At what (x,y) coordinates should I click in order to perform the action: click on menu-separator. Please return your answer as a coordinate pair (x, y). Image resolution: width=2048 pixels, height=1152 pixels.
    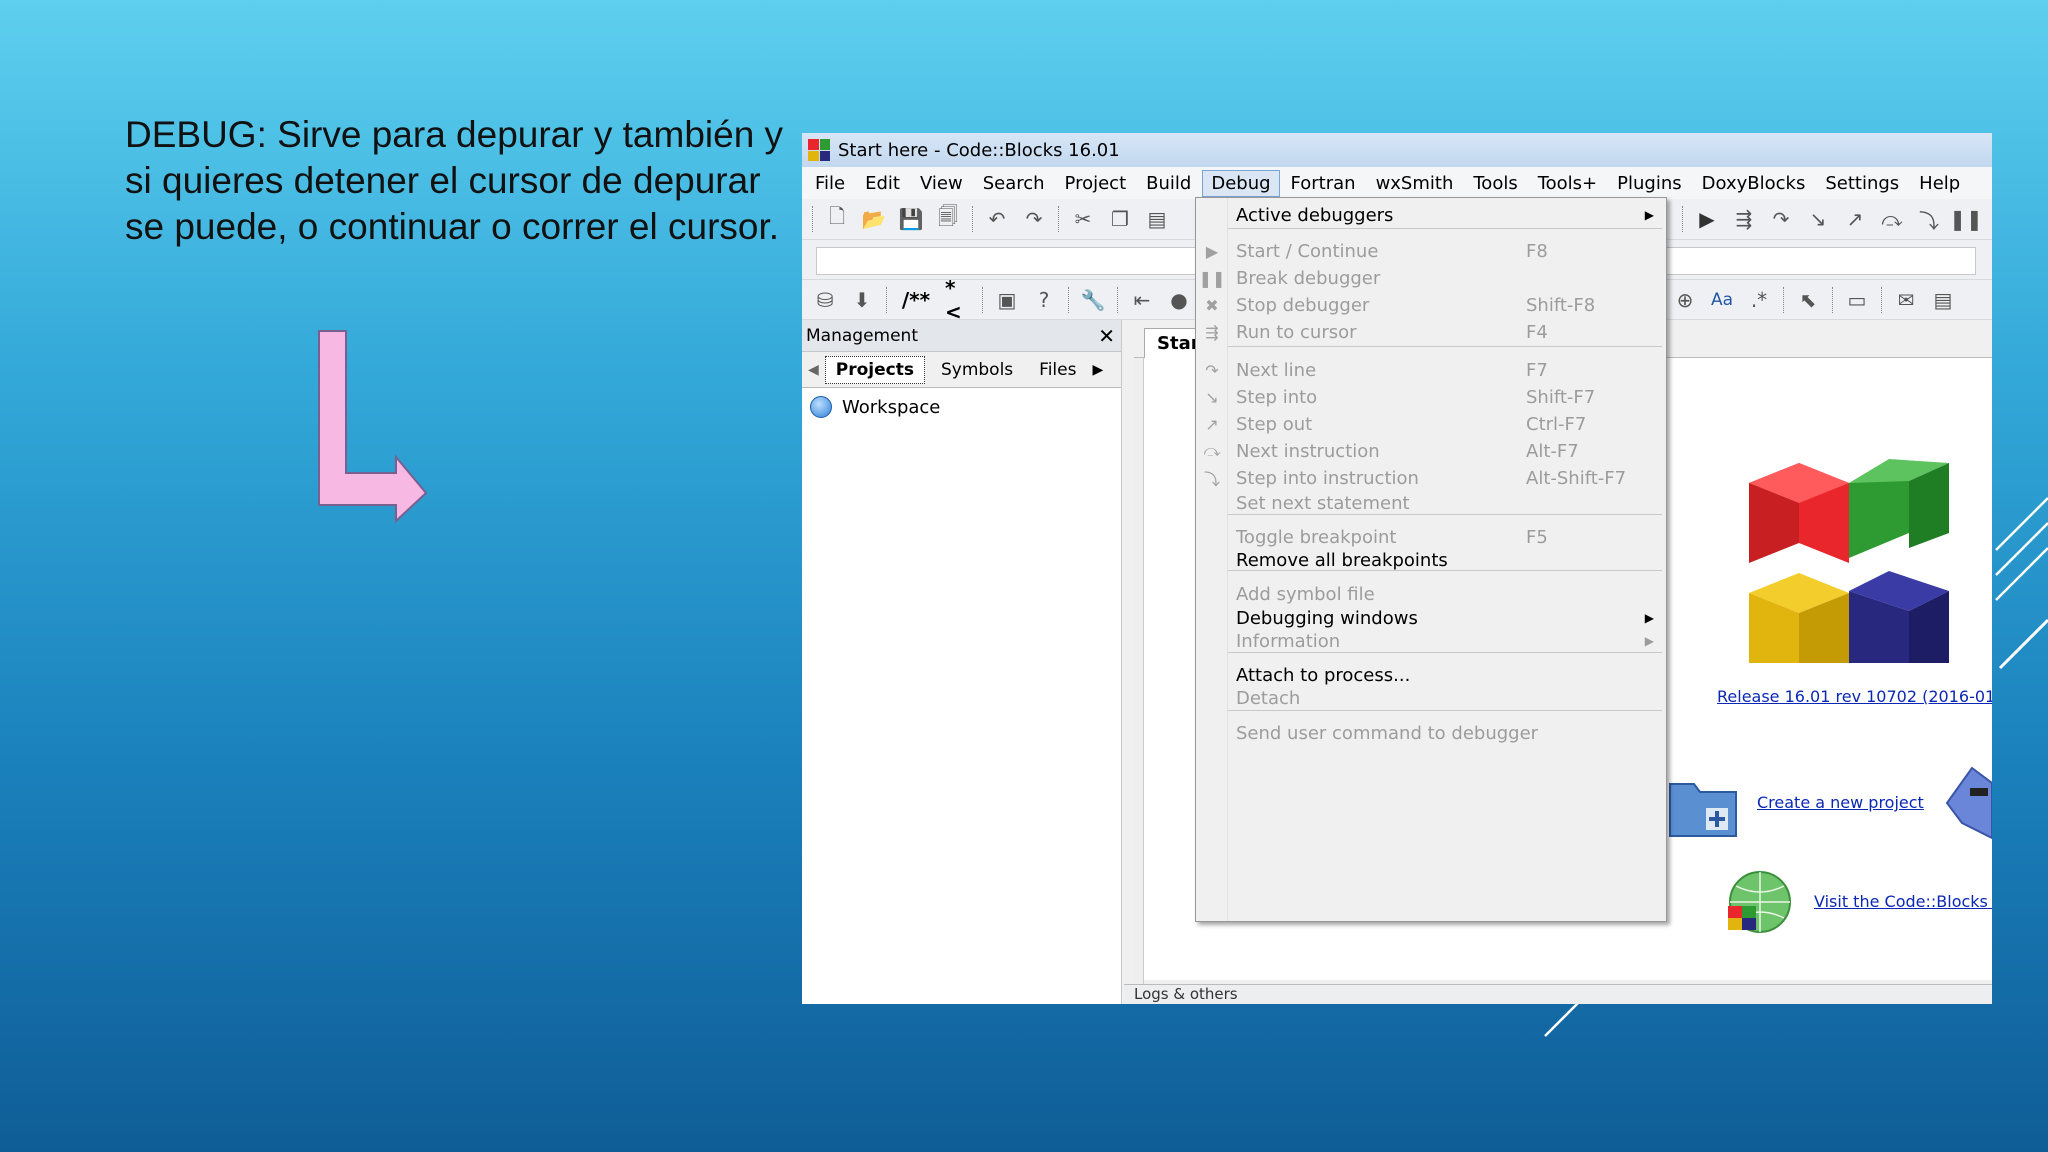
    Looking at the image, I should click on (1445, 346).